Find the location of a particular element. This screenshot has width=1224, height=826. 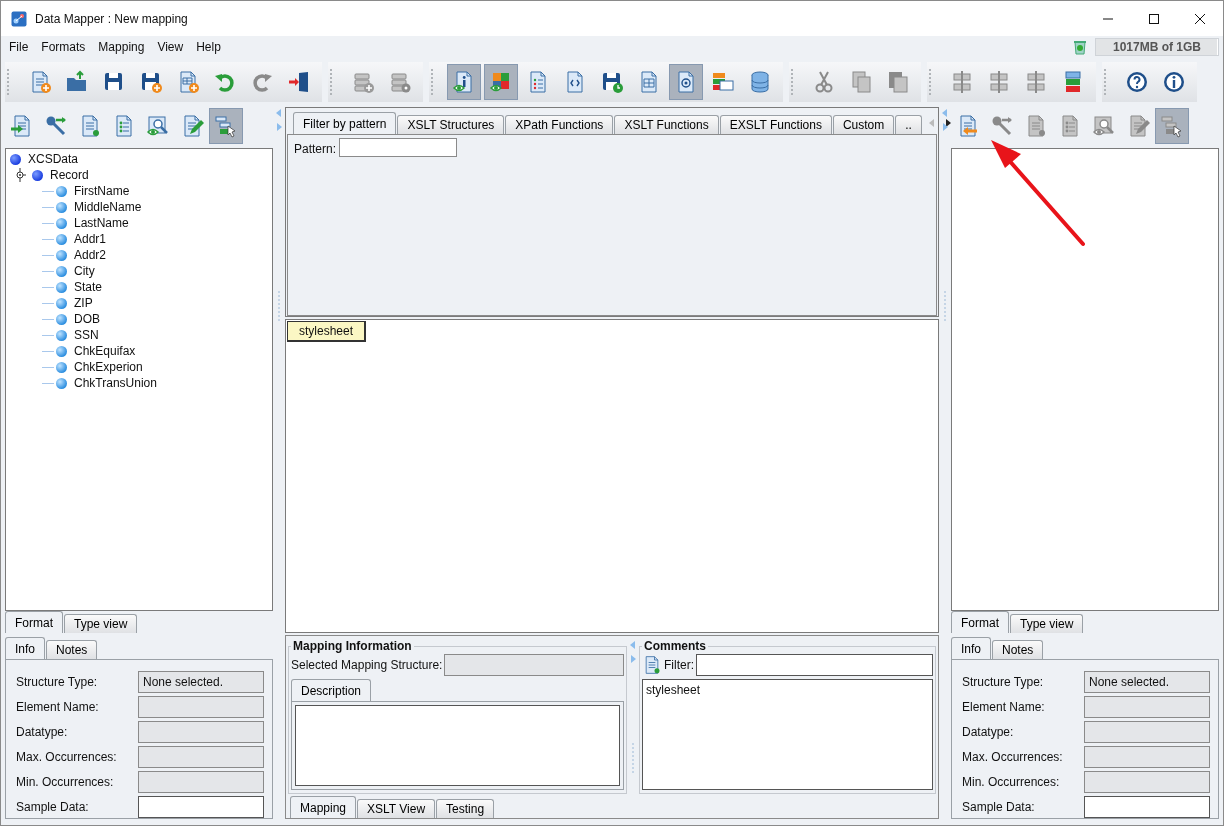

tree-item: Addr1 is located at coordinates (90, 239).